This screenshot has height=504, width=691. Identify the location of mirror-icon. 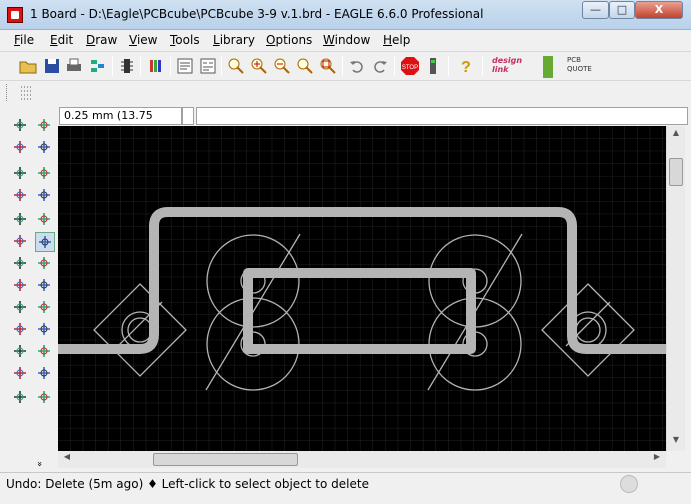
(21, 196).